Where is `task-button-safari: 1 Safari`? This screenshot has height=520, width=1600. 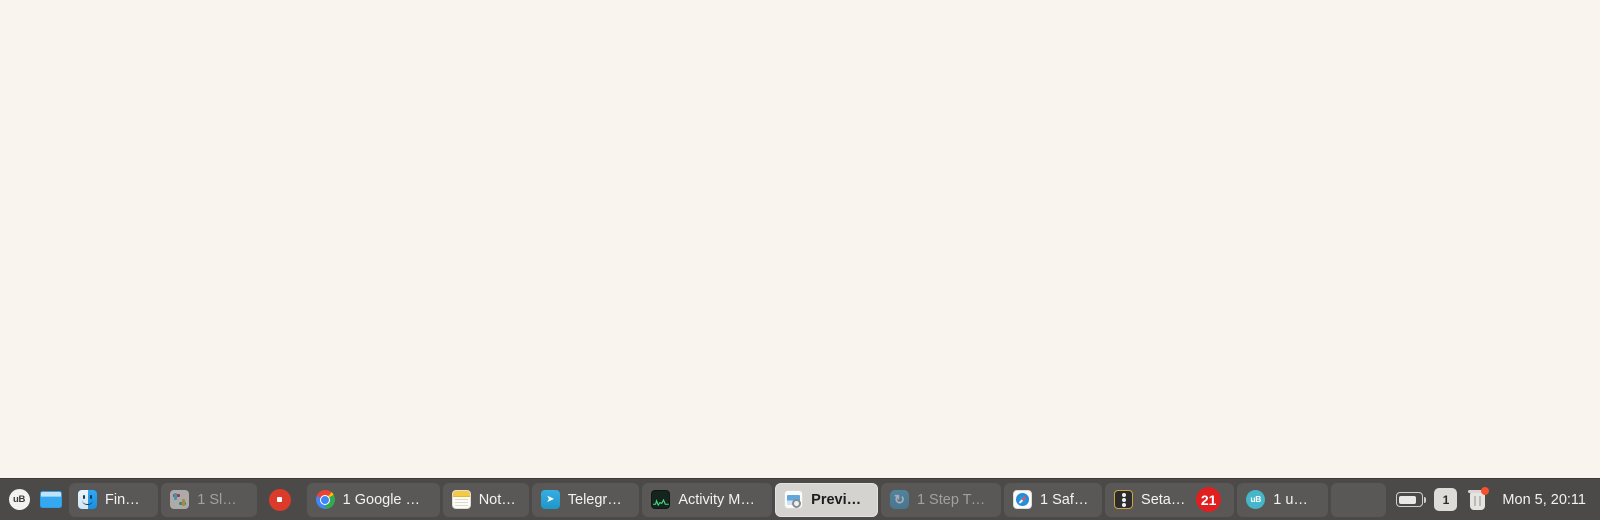
task-button-safari: 1 Safari is located at coordinates (1053, 499).